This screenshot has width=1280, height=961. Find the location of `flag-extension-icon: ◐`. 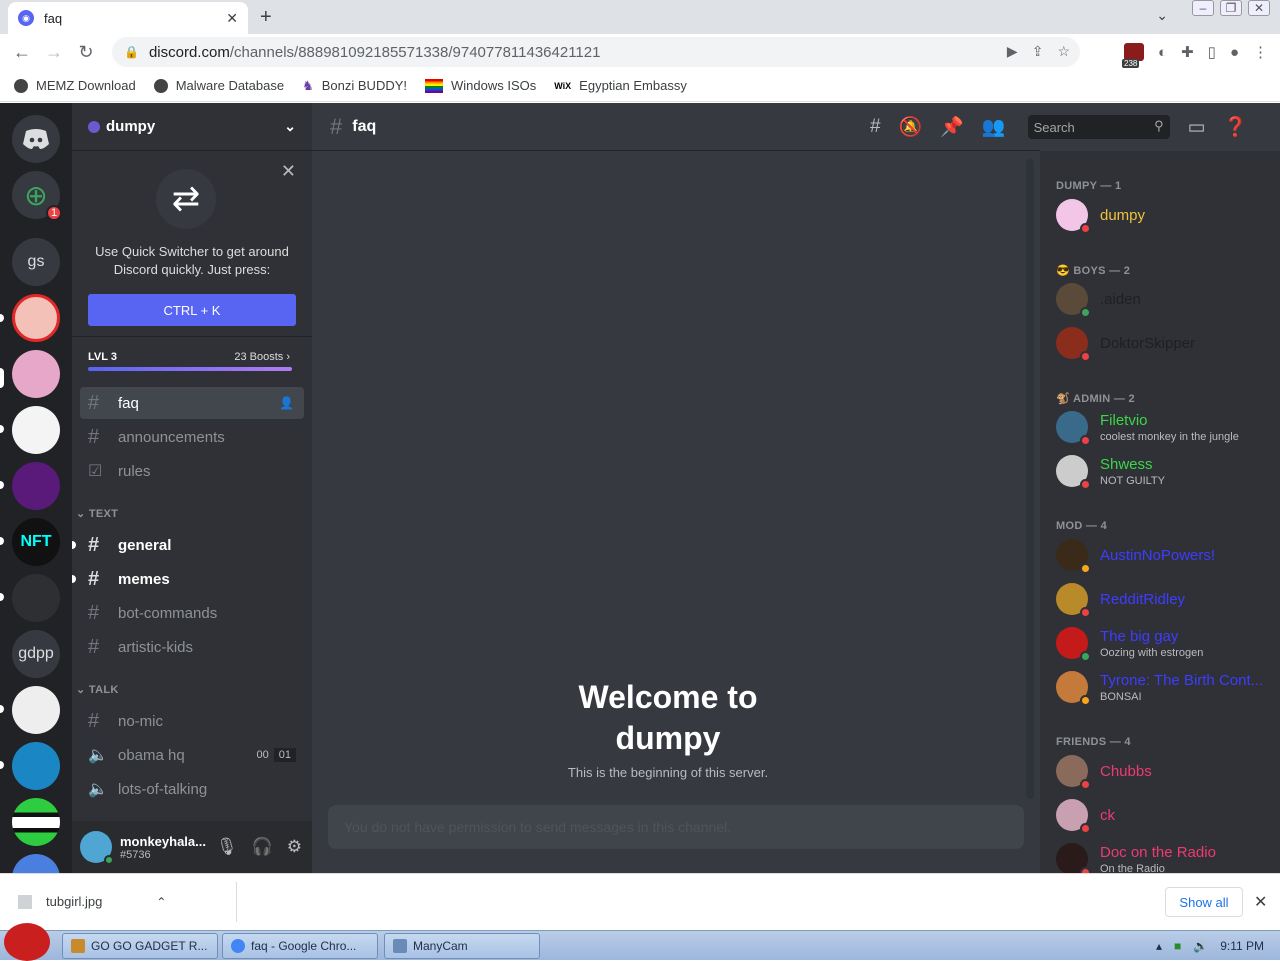

flag-extension-icon: ◐ is located at coordinates (1162, 52).